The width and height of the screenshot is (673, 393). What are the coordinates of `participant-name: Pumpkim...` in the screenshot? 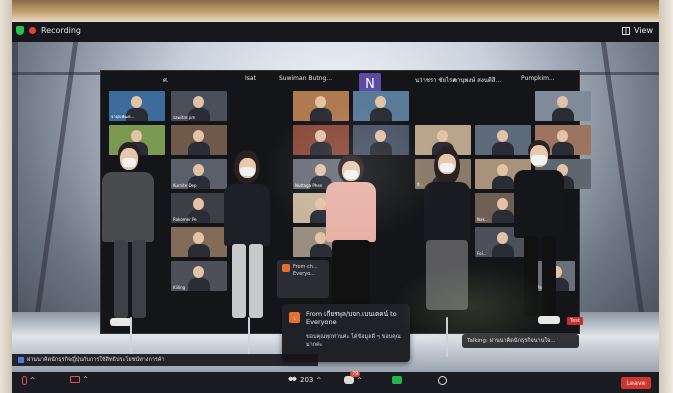 It's located at (538, 78).